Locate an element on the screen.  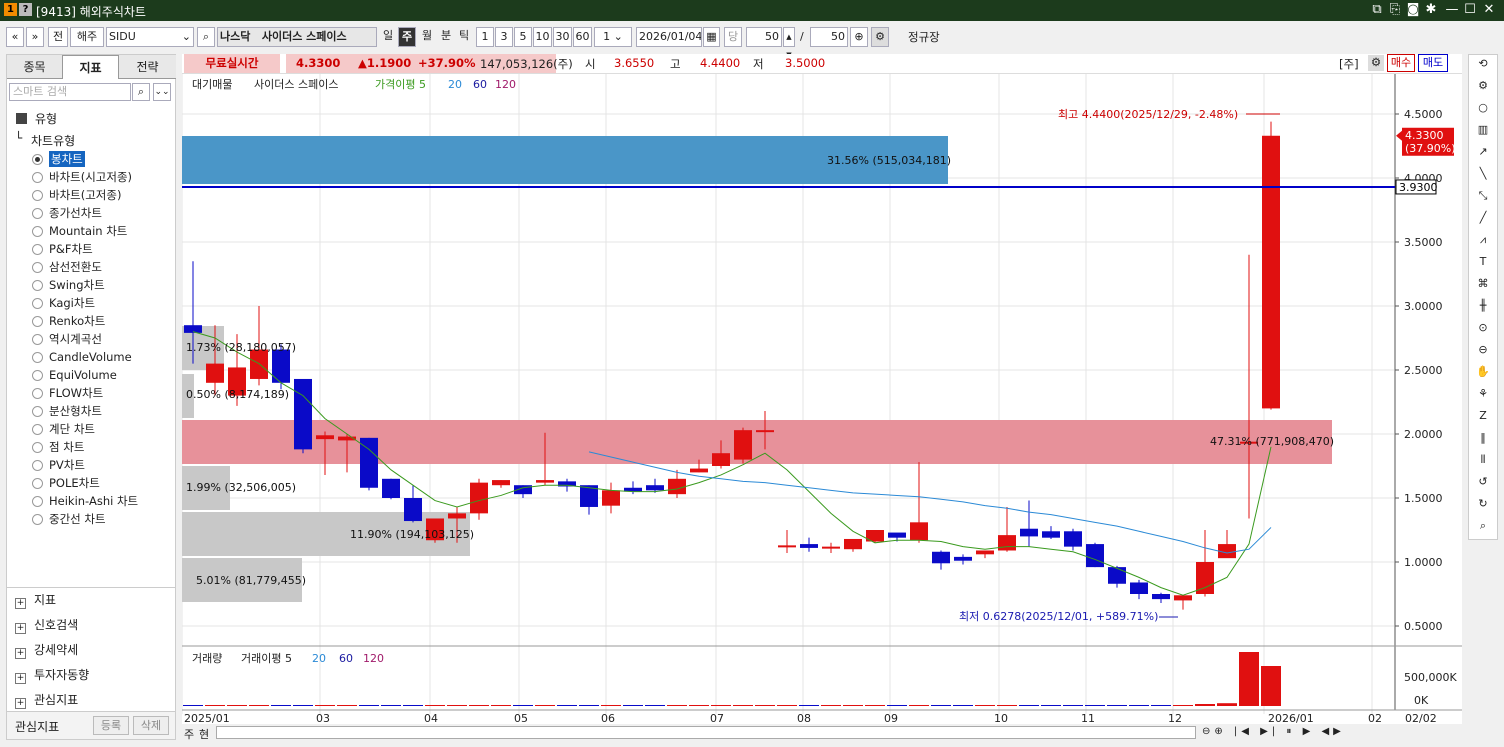
zoom-controls: ⊖⊕ |◀ ▶| ⏸ ▶ ◀▶ is located at coordinates (1273, 731).